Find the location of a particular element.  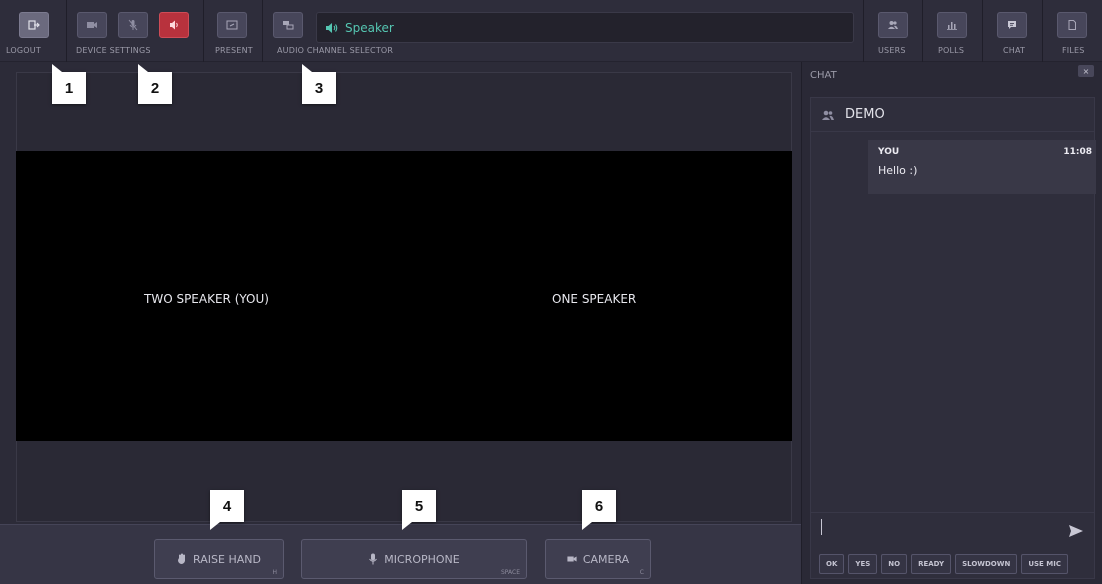

callout-marker-4: 4 is located at coordinates (227, 510).